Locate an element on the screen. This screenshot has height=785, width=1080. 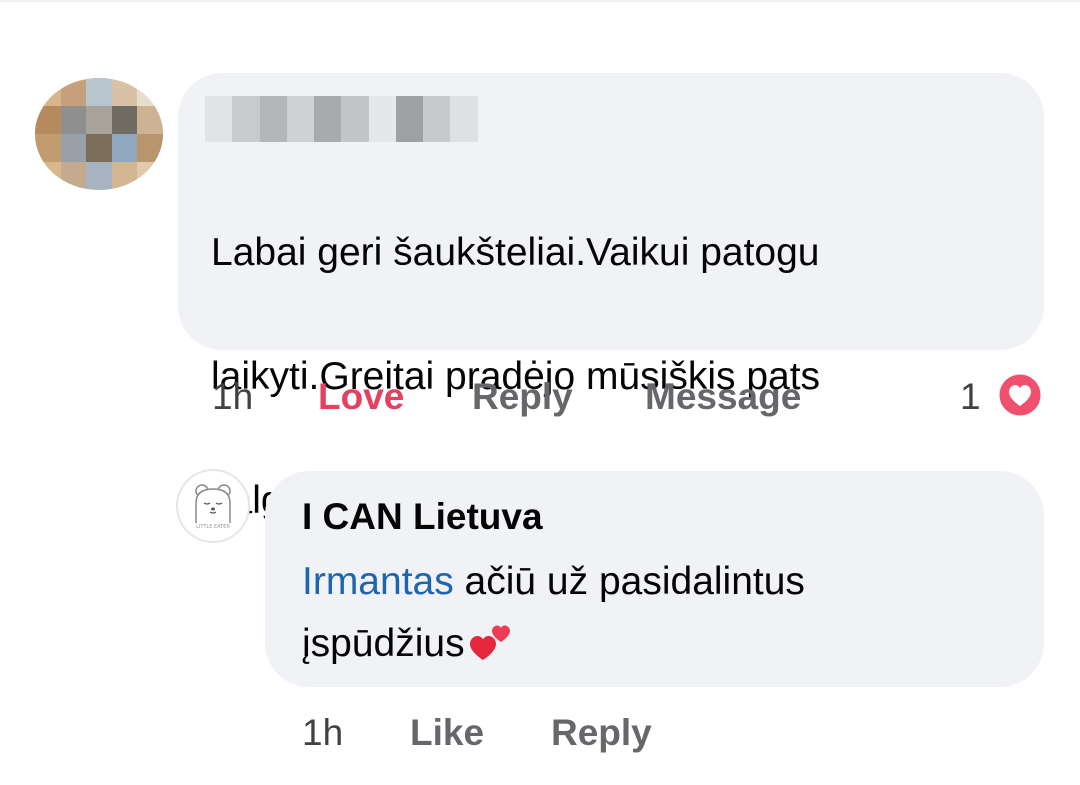
love-reaction-icon is located at coordinates (1020, 395).